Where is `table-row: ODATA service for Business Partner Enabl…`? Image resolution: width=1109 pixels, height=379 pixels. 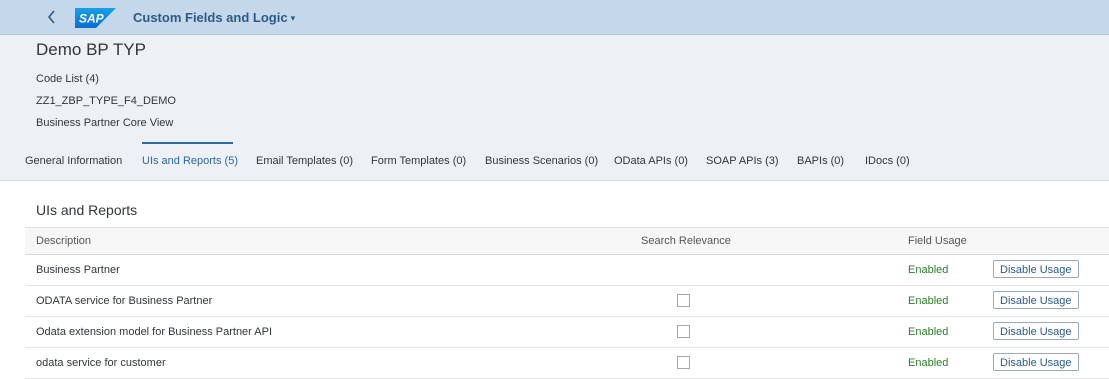
table-row: ODATA service for Business Partner Enabl… is located at coordinates (567, 301).